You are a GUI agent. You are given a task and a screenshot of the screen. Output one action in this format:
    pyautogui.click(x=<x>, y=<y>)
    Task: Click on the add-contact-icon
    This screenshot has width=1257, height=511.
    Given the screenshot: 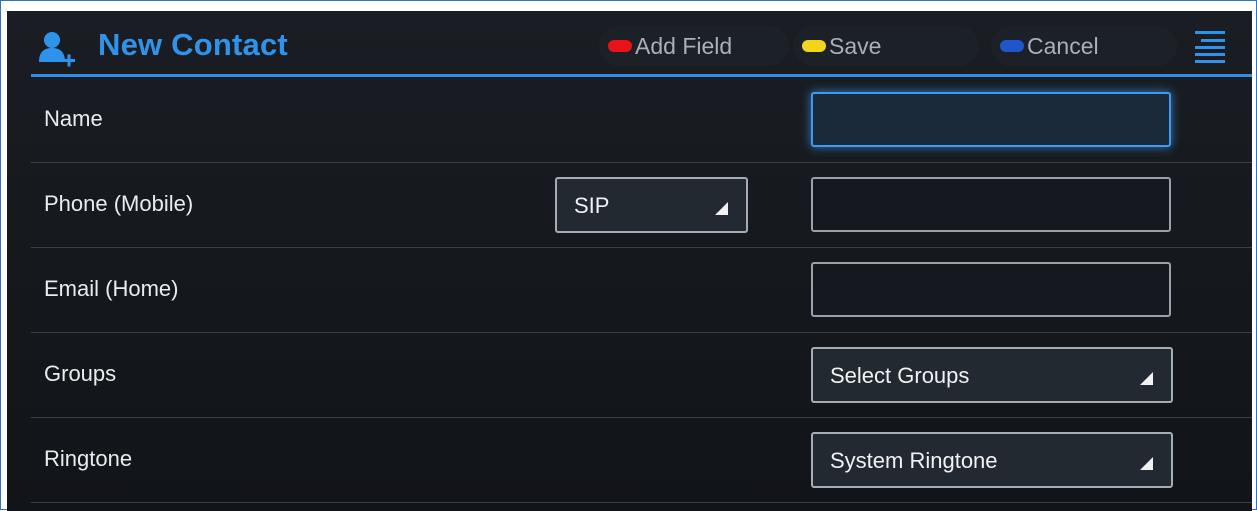 What is the action you would take?
    pyautogui.click(x=57, y=49)
    